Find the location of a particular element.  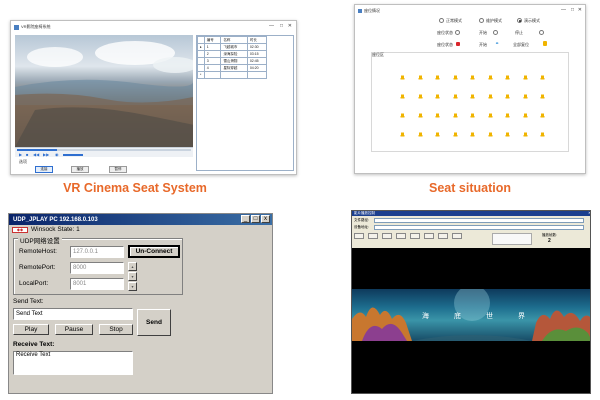

play-command-button: Play is located at coordinates (31, 329).